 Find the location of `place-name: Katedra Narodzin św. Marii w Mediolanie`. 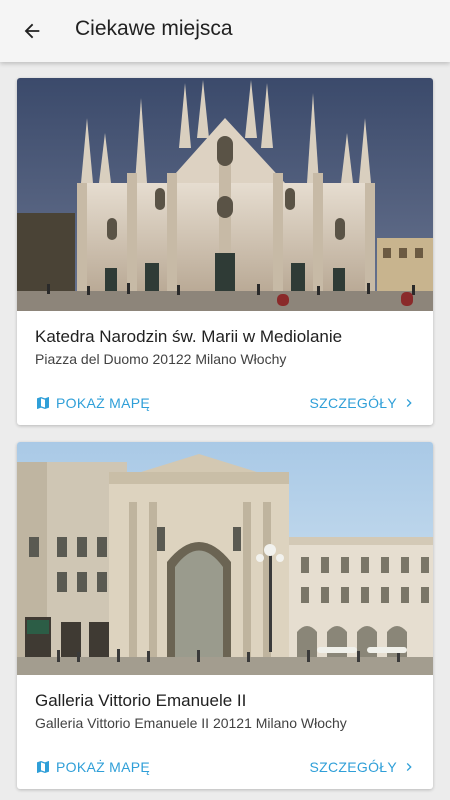

place-name: Katedra Narodzin św. Marii w Mediolanie is located at coordinates (189, 336).